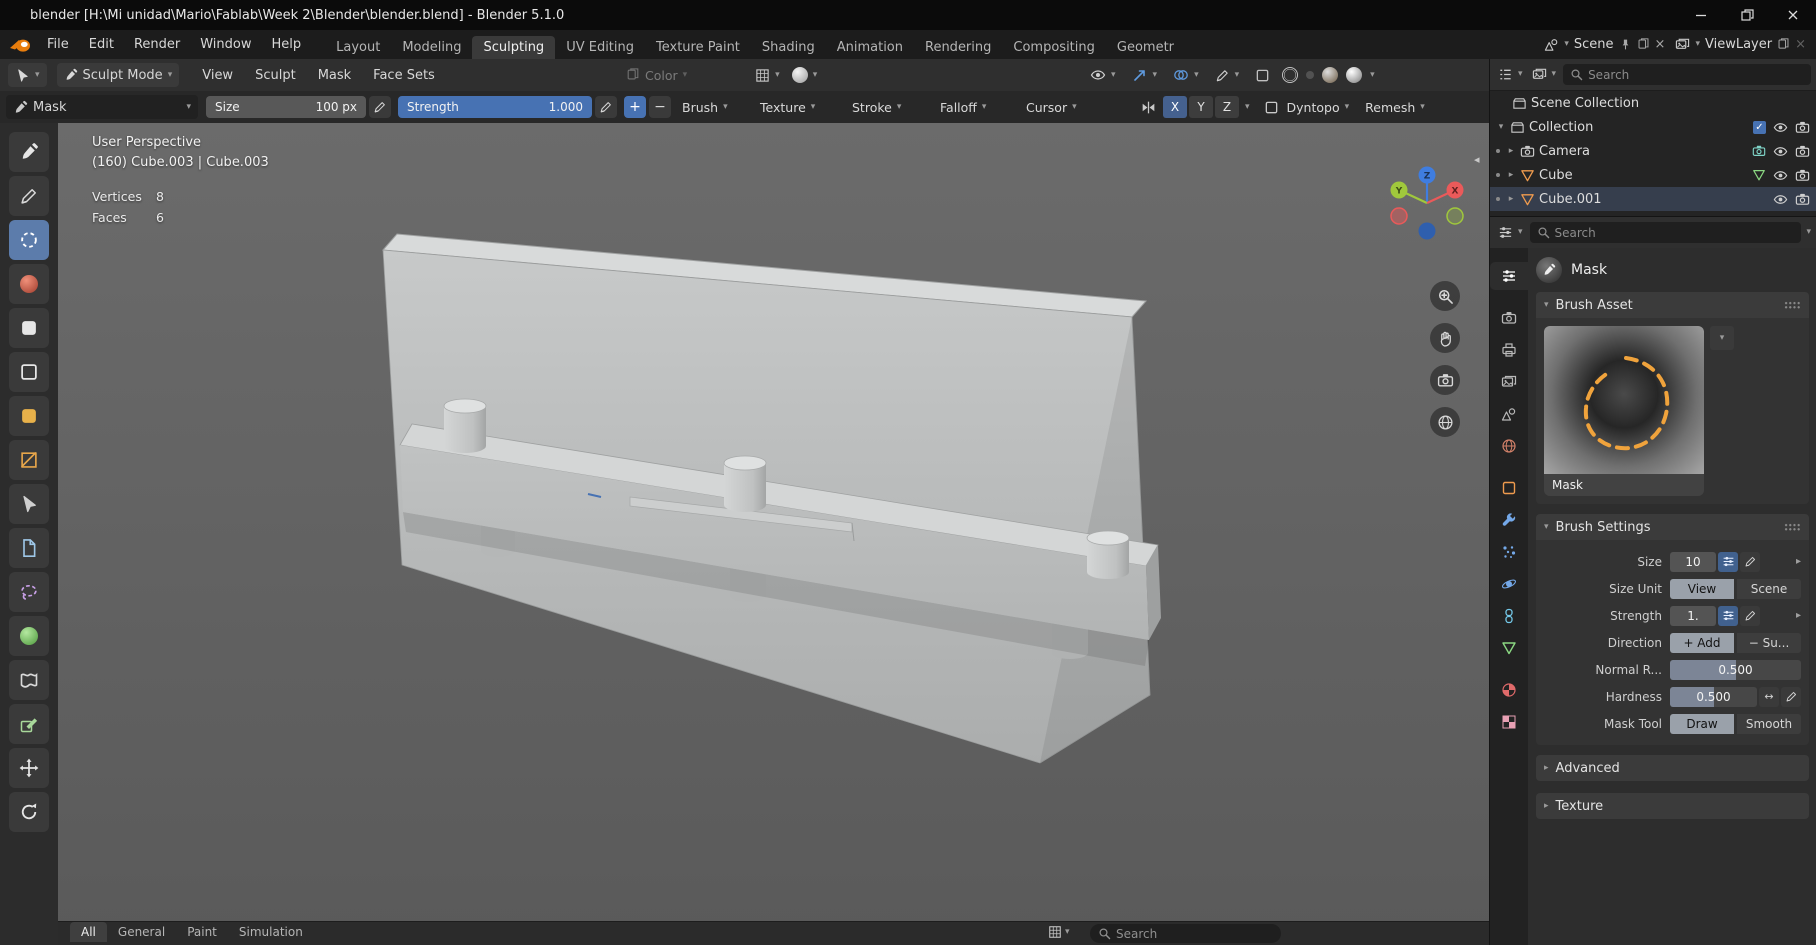  I want to click on annotation-popover: ▾, so click(1227, 75).